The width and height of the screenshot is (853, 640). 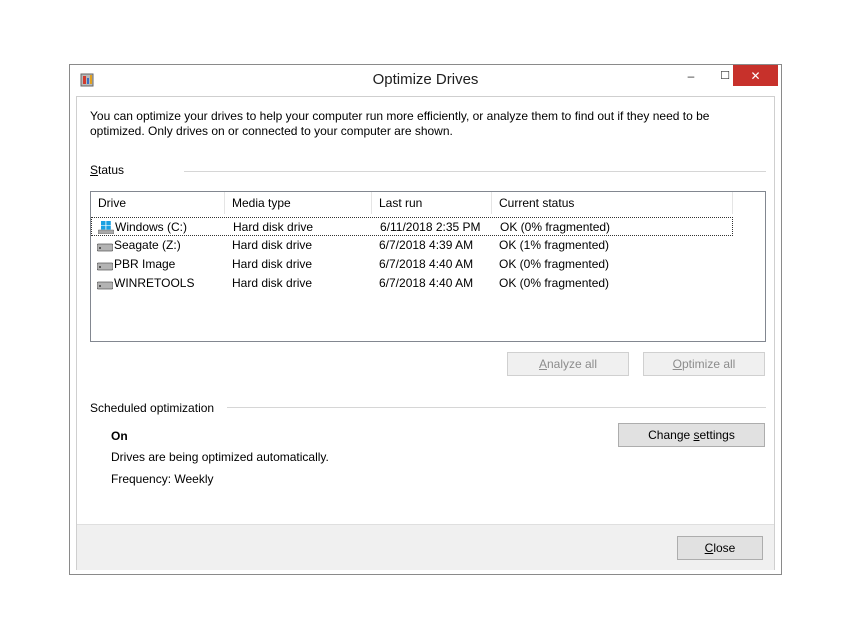 I want to click on scheduled-optimization-label: Scheduled optimization, so click(x=152, y=408).